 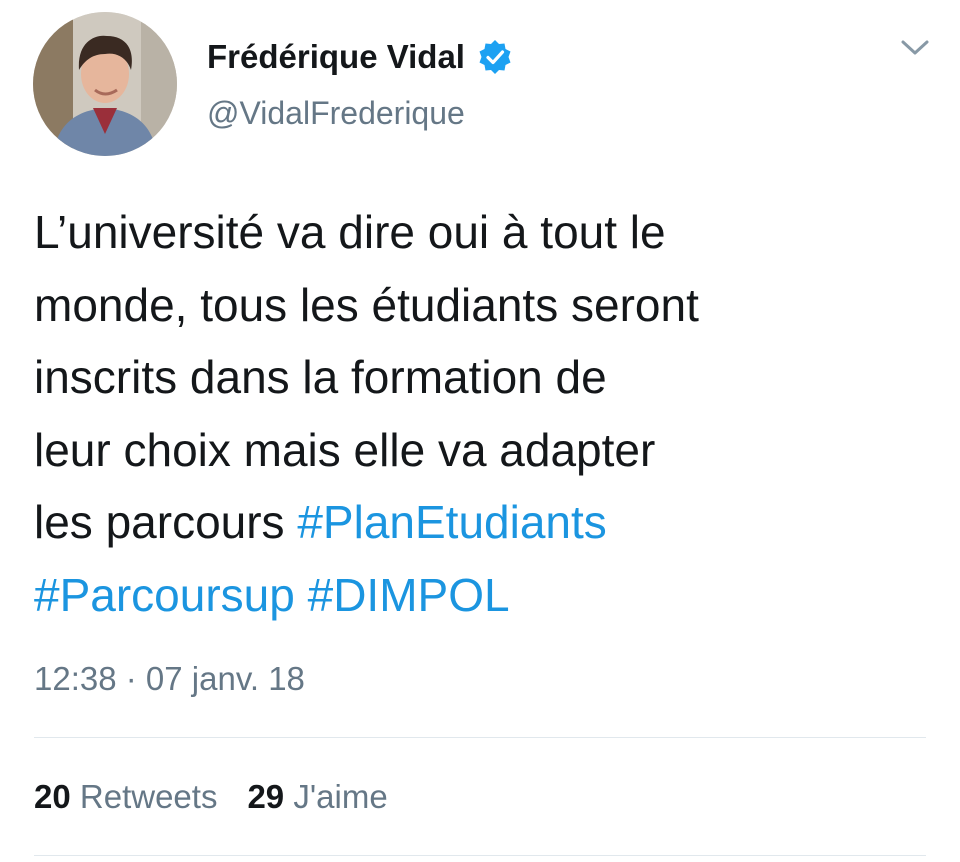 I want to click on tweet-text-line: inscrits dans la formation de, so click(x=484, y=377).